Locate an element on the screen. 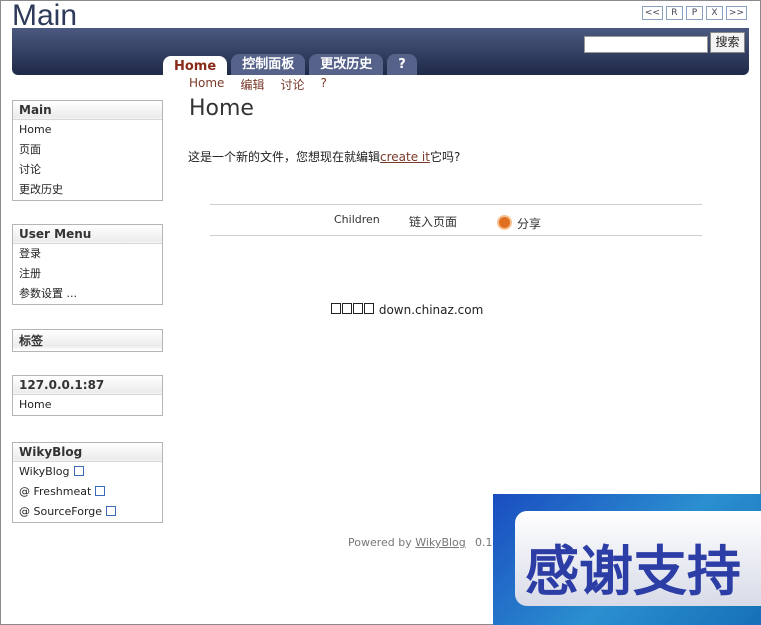 This screenshot has width=761, height=625. footer-wikyblog-link: WikyBlog is located at coordinates (440, 542).